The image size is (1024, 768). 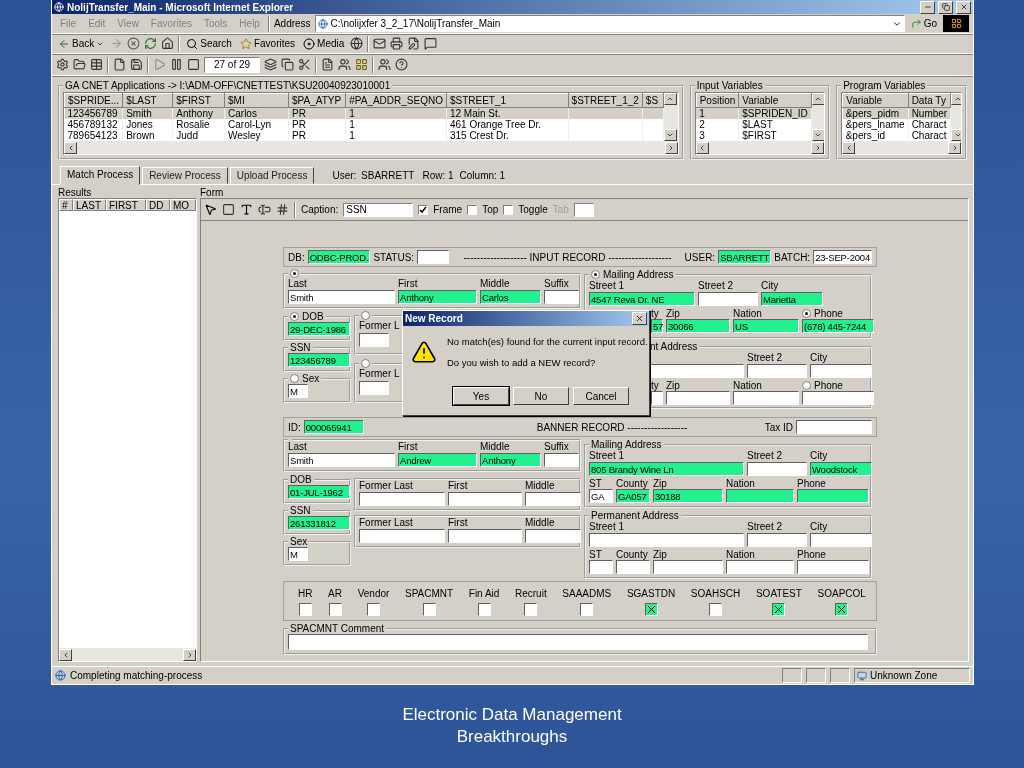 What do you see at coordinates (601, 496) in the screenshot?
I see `text-field: GA` at bounding box center [601, 496].